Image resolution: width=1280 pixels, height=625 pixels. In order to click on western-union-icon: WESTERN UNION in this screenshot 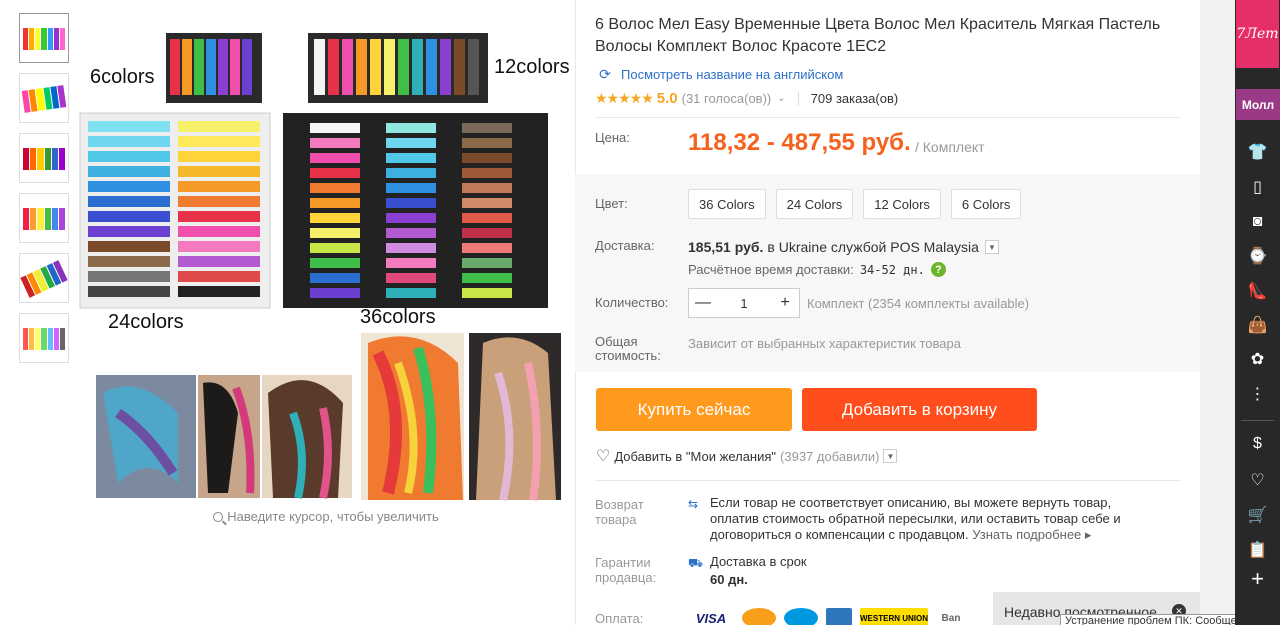, I will do `click(894, 616)`.